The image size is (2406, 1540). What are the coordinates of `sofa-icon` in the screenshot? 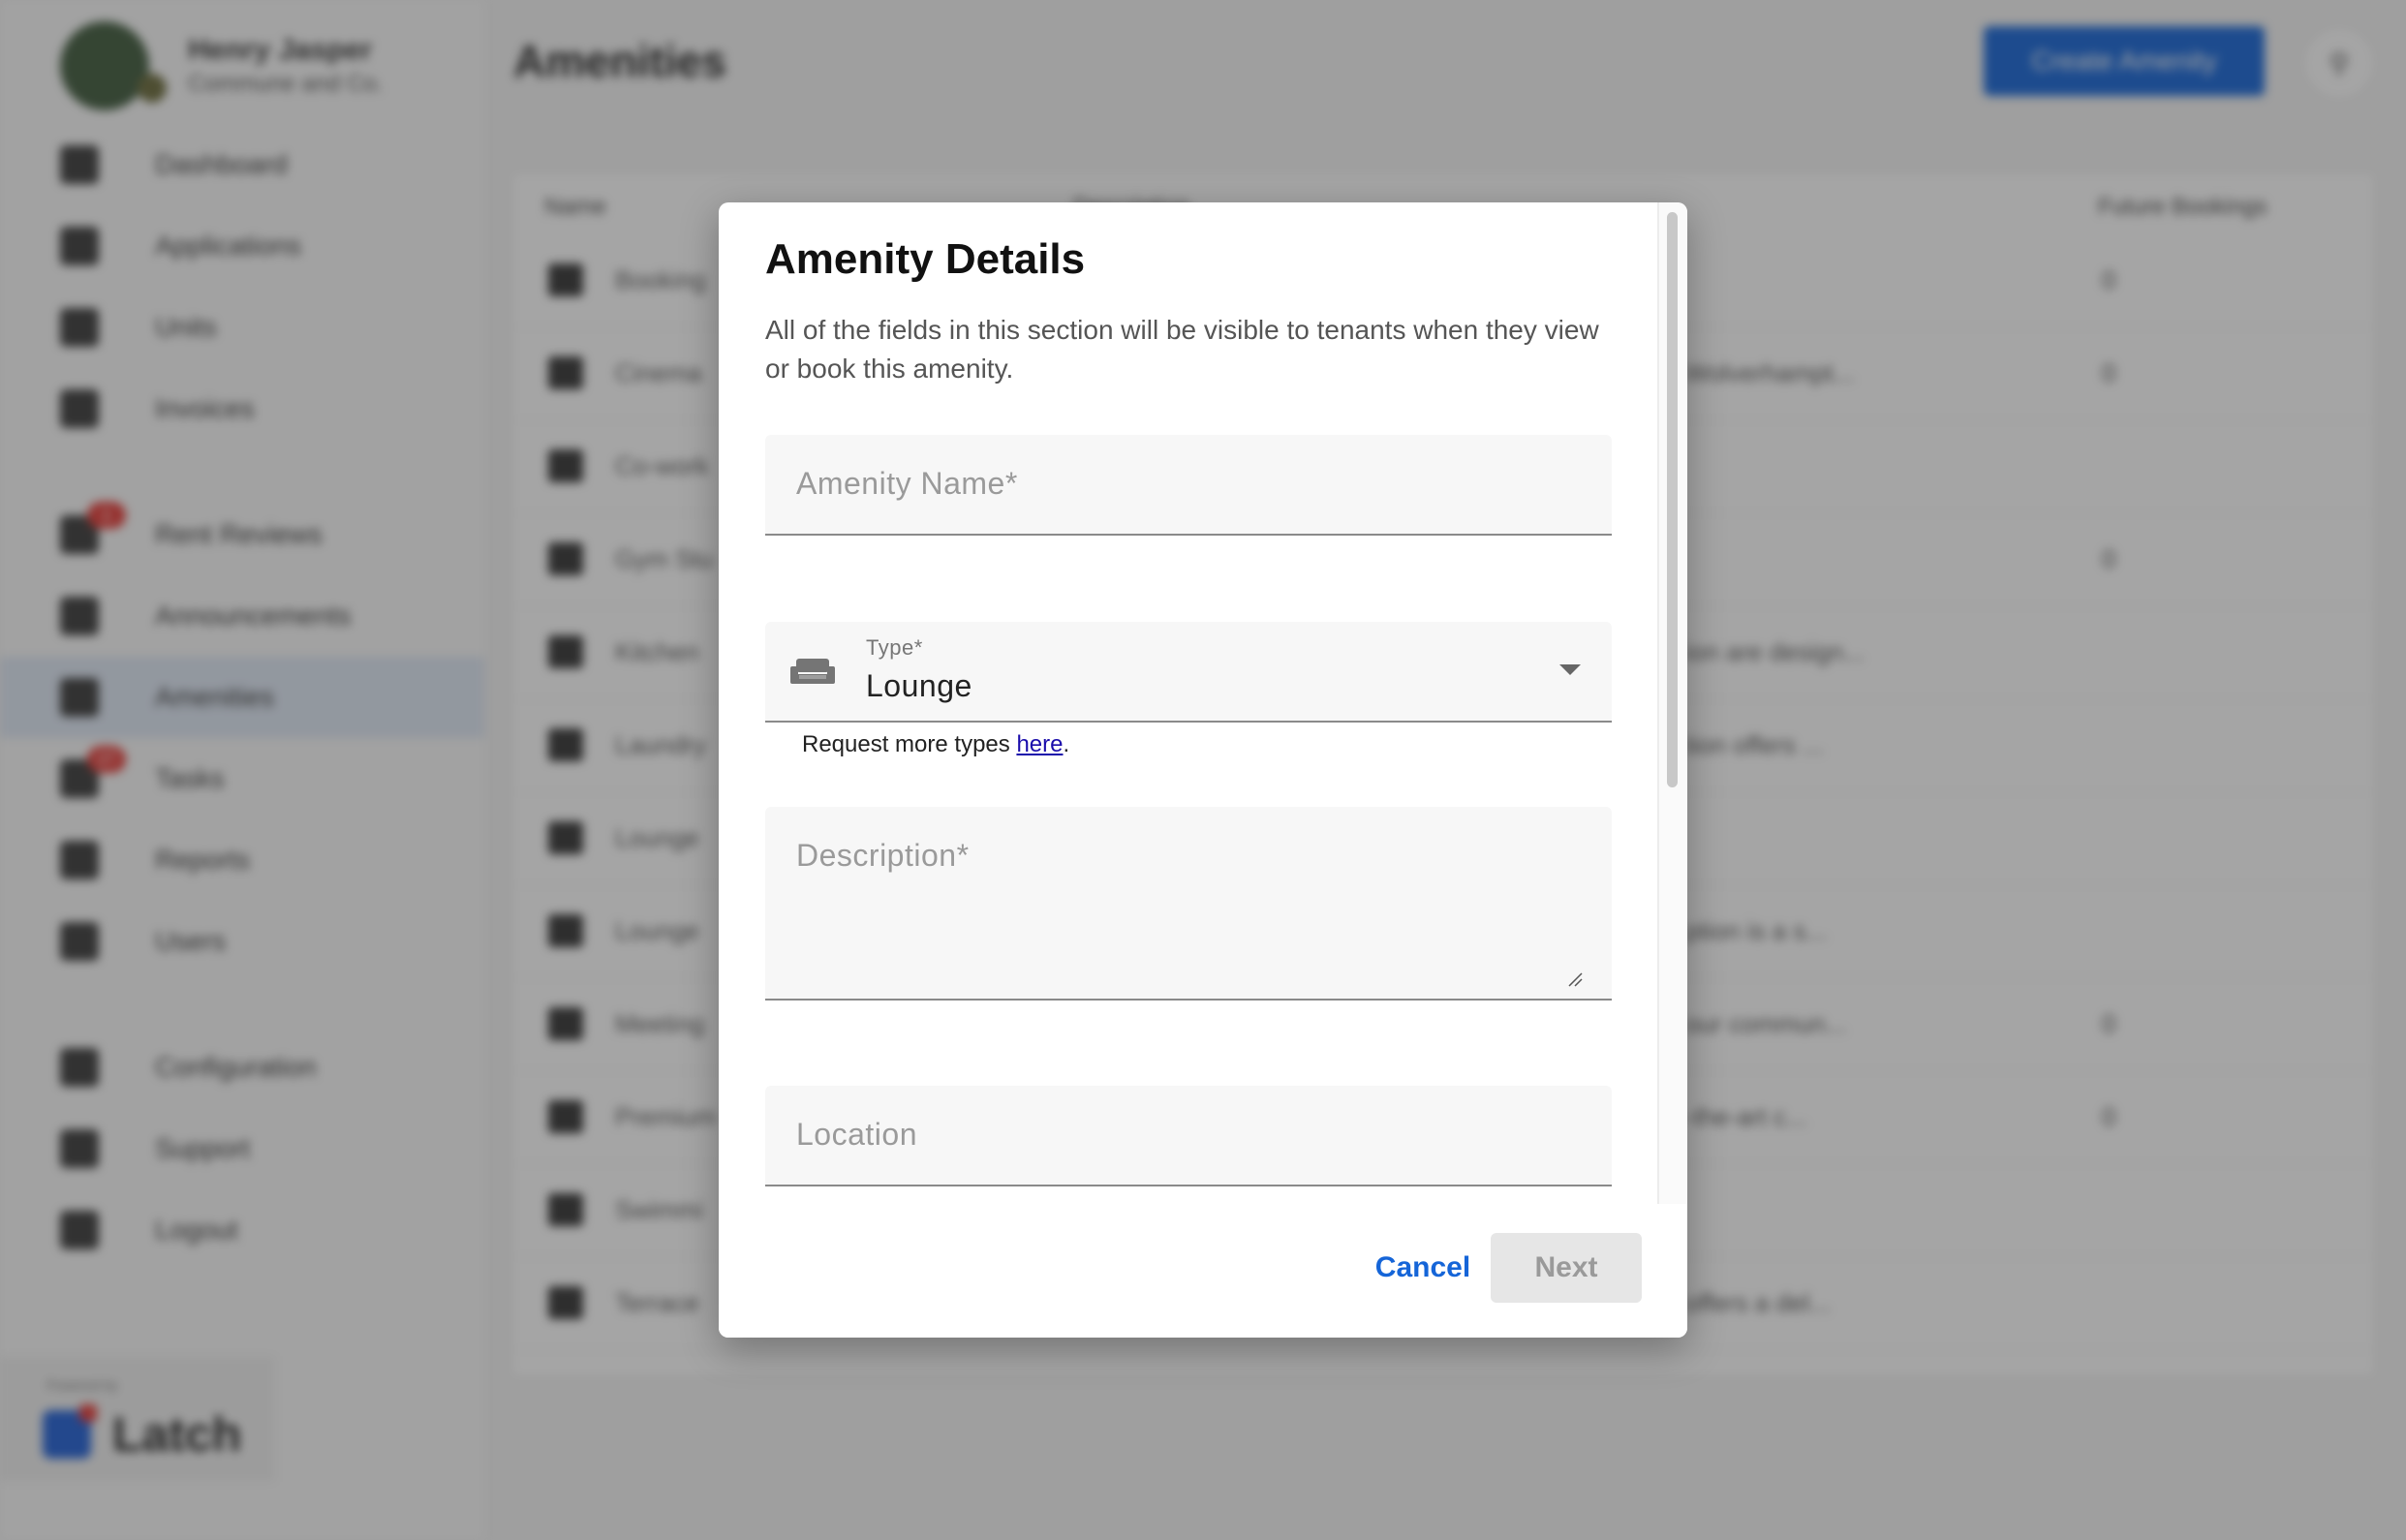 It's located at (813, 671).